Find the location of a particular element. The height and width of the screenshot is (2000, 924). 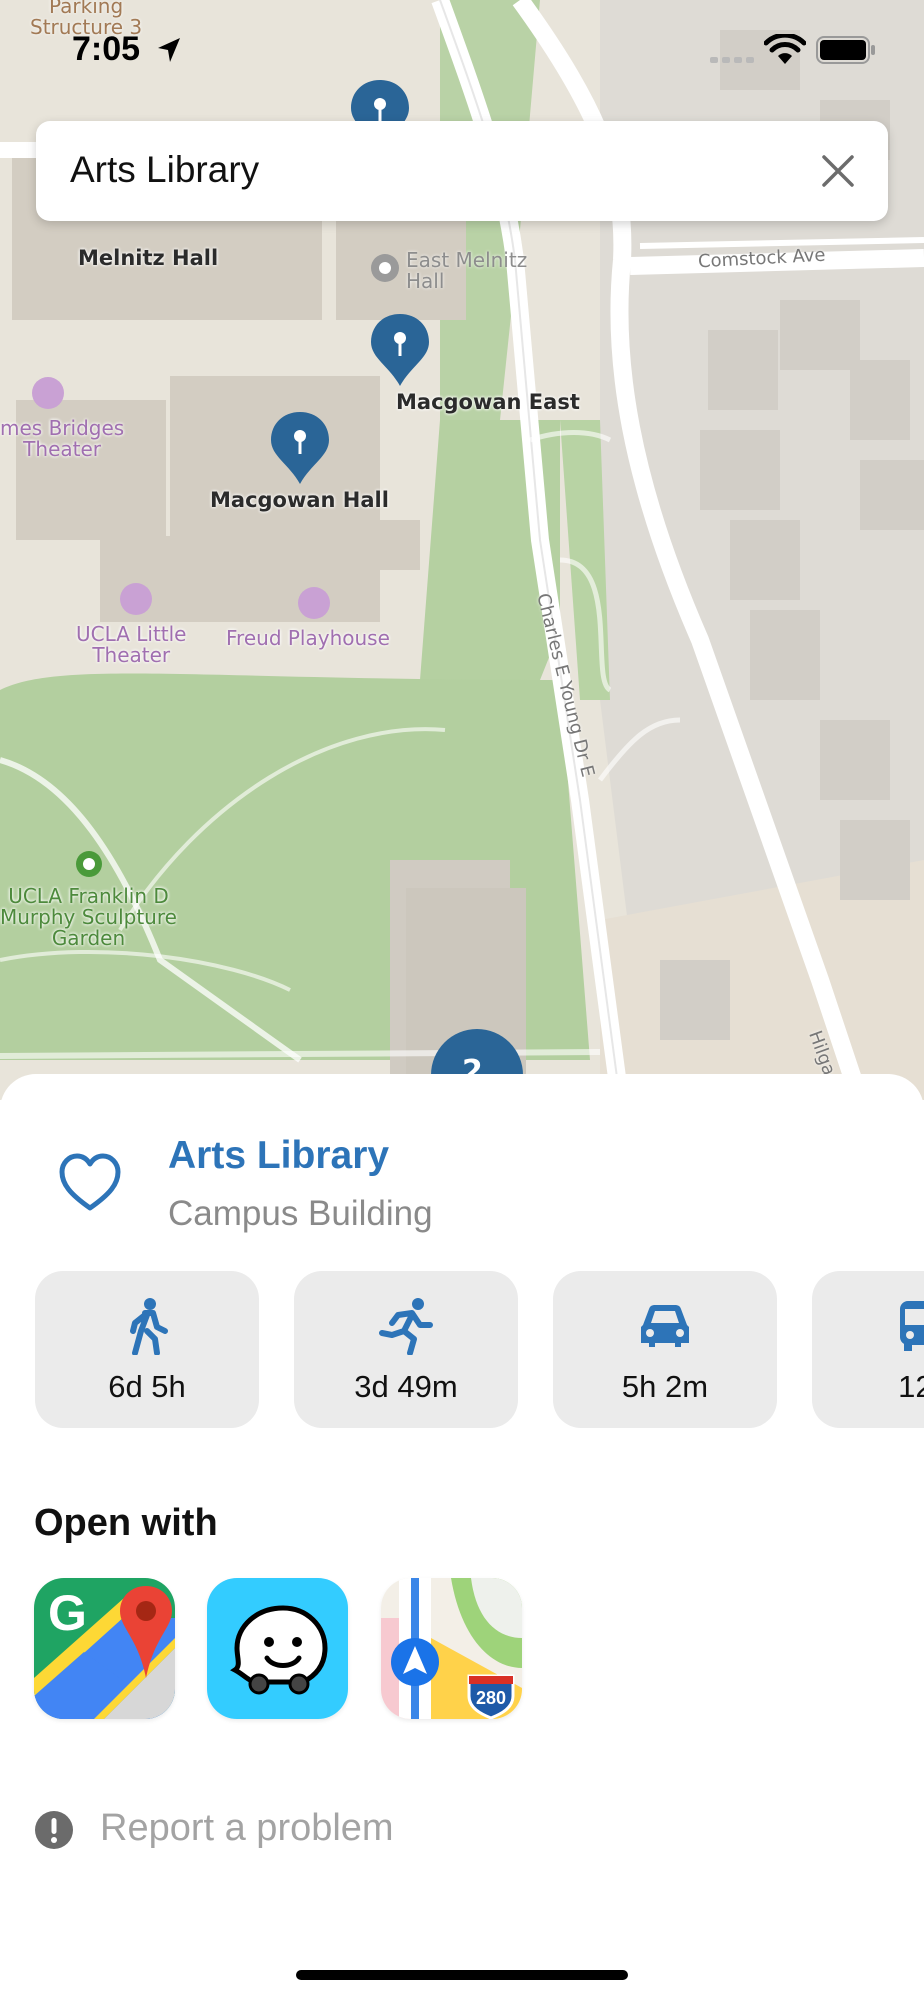

travel-mode-walk: 6d 5h is located at coordinates (147, 1349).